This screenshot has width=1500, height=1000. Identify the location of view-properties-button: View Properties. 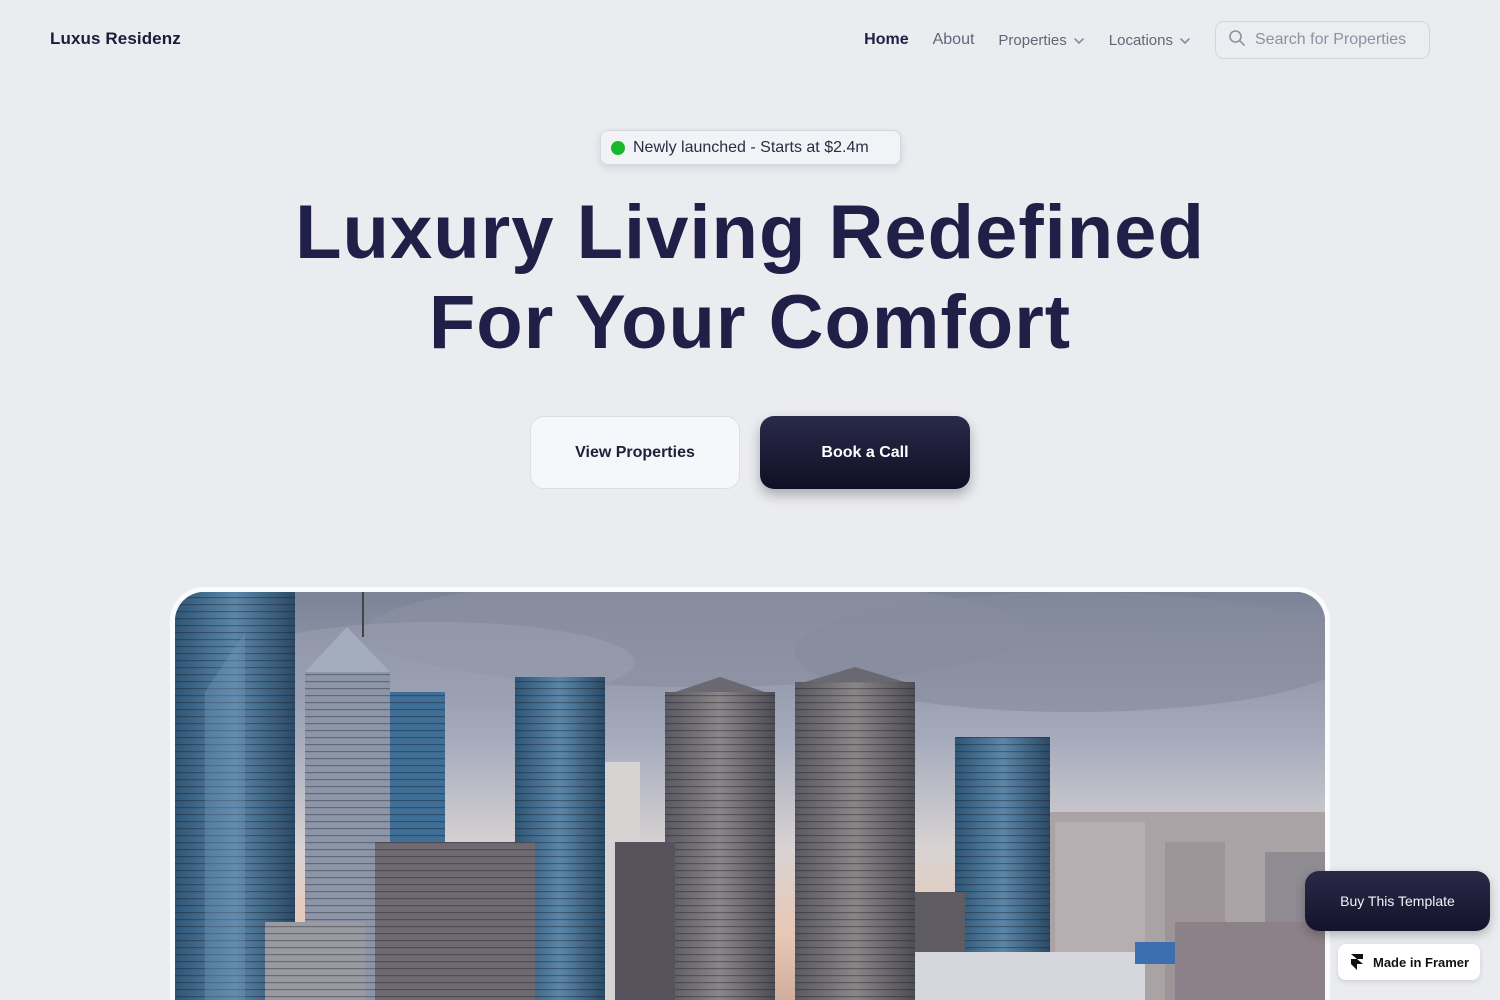
(635, 452).